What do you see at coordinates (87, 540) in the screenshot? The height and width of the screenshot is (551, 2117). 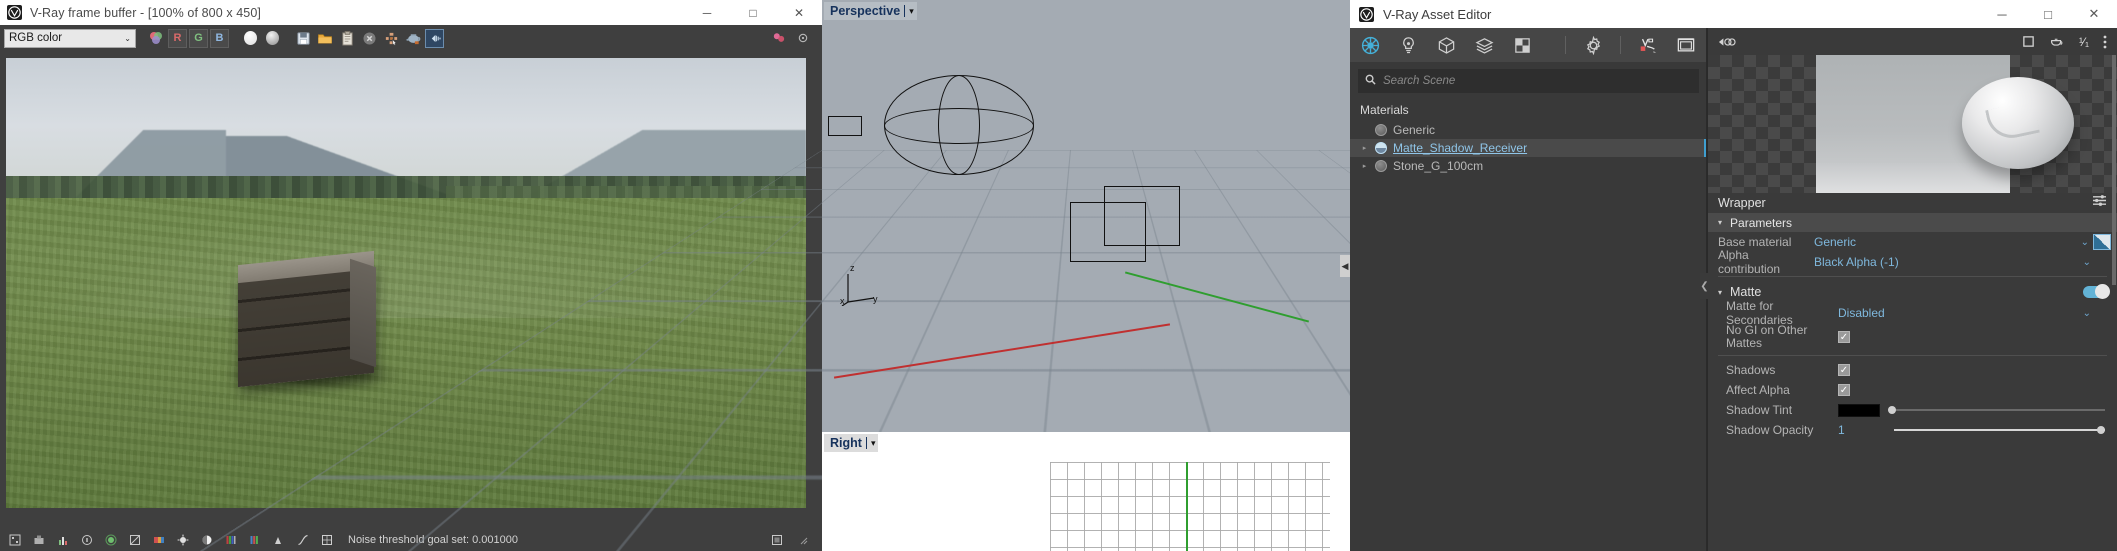 I see `pixel-info-icon` at bounding box center [87, 540].